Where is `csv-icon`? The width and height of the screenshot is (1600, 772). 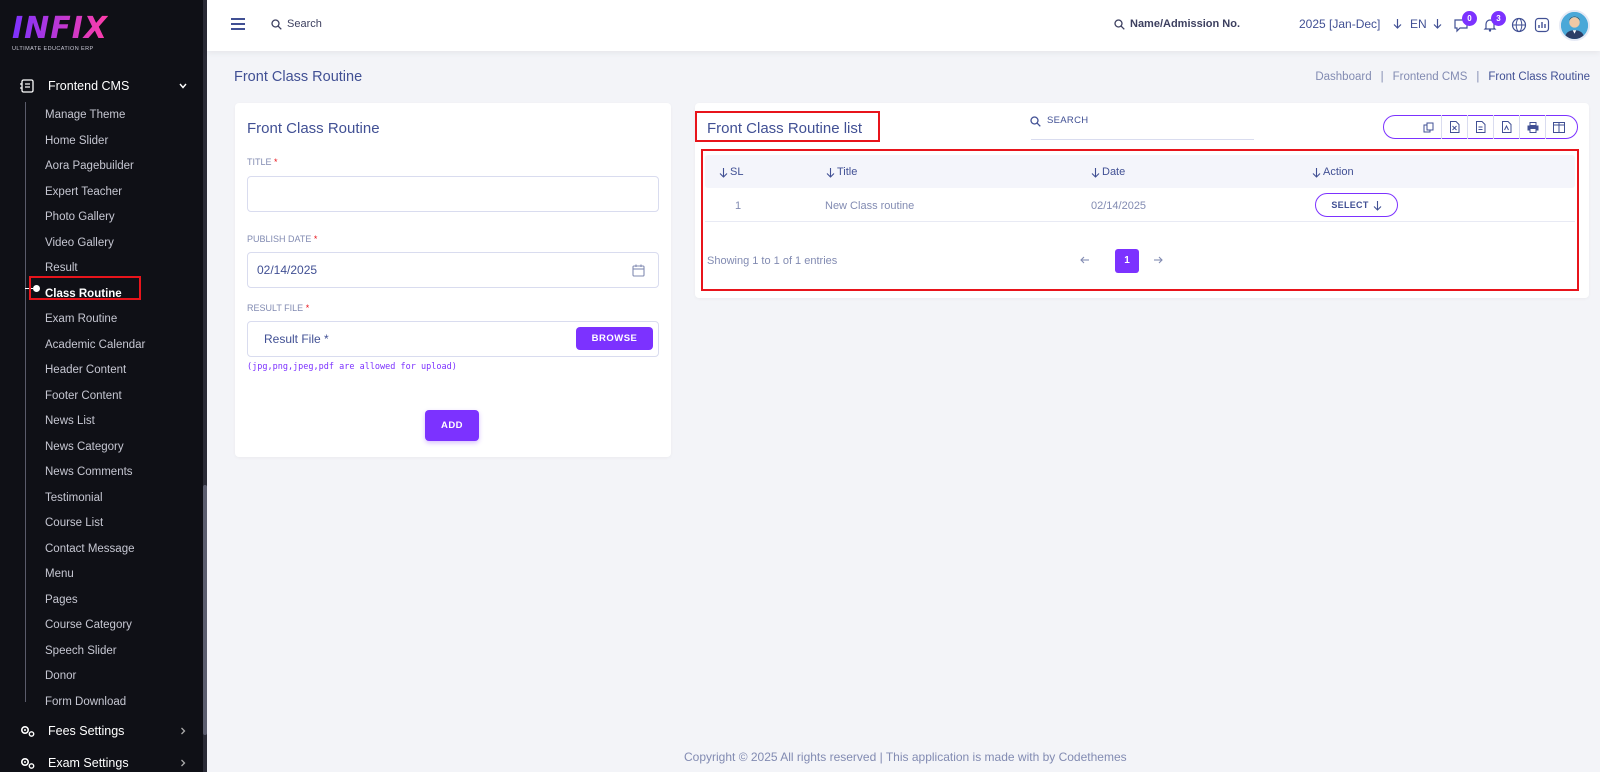 csv-icon is located at coordinates (1481, 127).